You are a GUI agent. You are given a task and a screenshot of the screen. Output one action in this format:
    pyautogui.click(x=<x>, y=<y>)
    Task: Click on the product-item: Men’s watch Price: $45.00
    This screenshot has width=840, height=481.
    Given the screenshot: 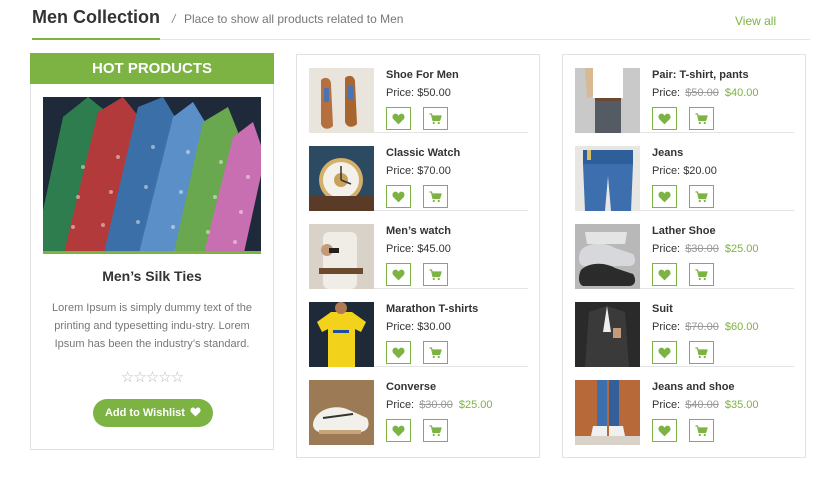 What is the action you would take?
    pyautogui.click(x=418, y=250)
    